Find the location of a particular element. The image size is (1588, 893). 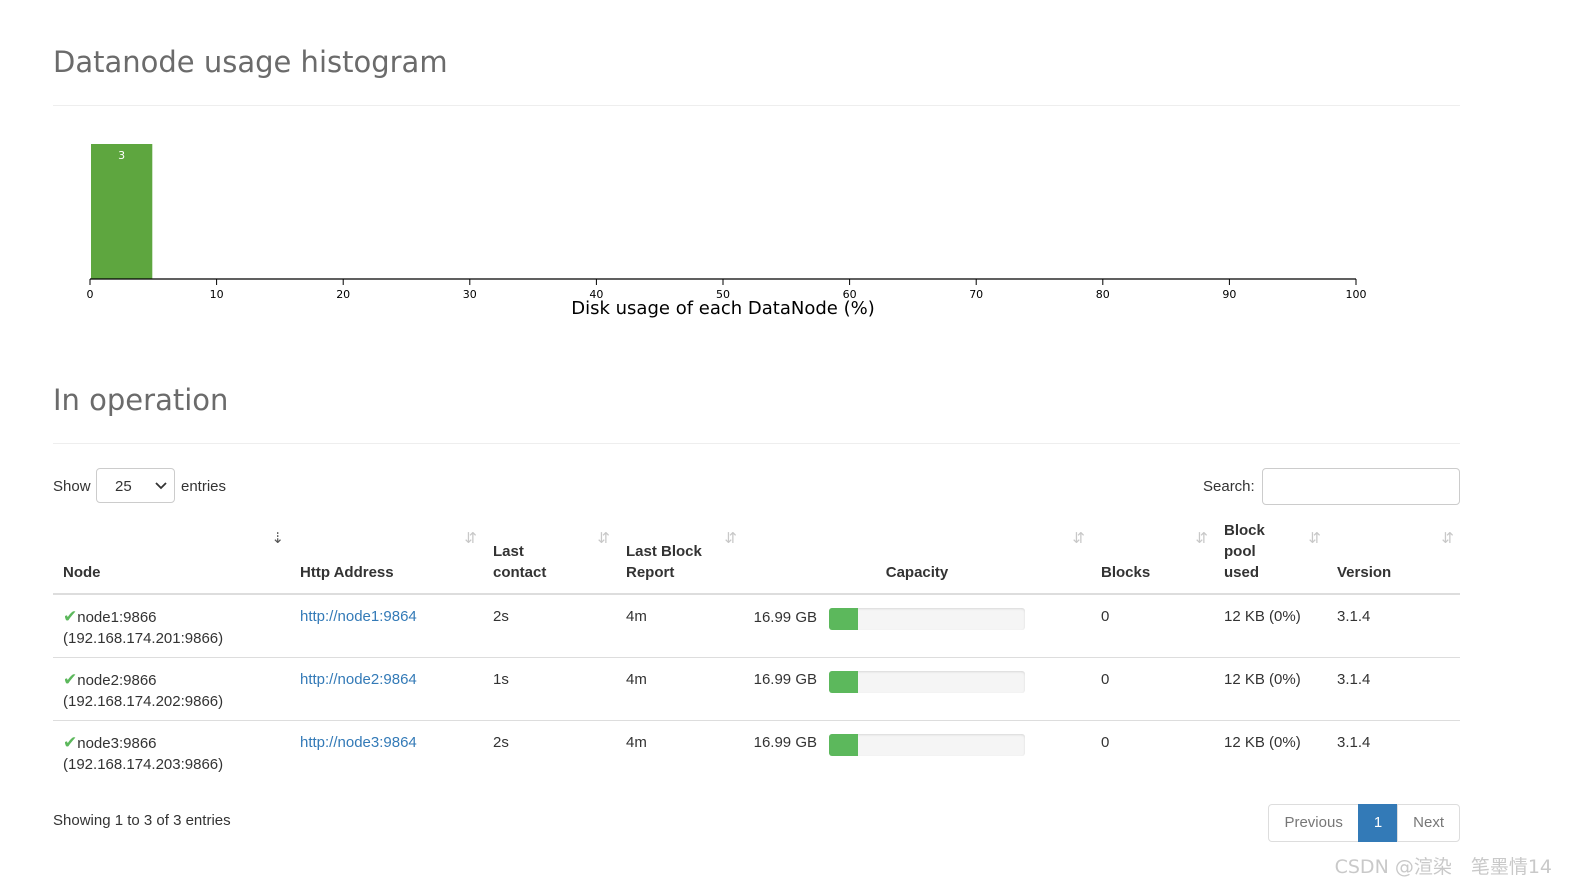

column-header-version: ⇵ Version is located at coordinates (1393, 557).